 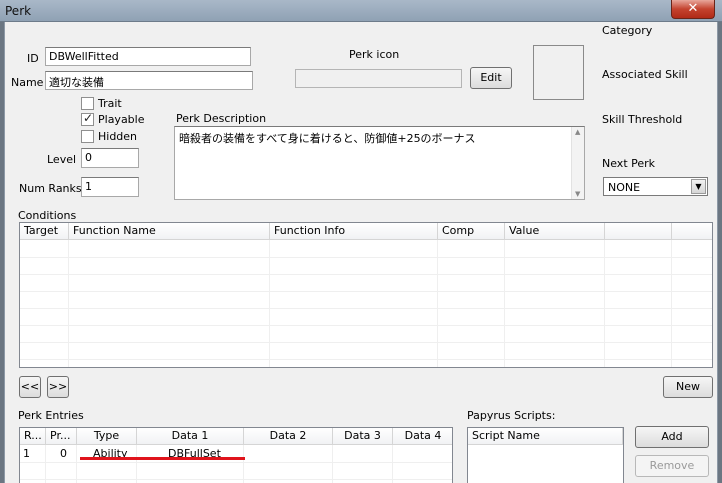 I want to click on col-function-name: Function Name, so click(x=169, y=231).